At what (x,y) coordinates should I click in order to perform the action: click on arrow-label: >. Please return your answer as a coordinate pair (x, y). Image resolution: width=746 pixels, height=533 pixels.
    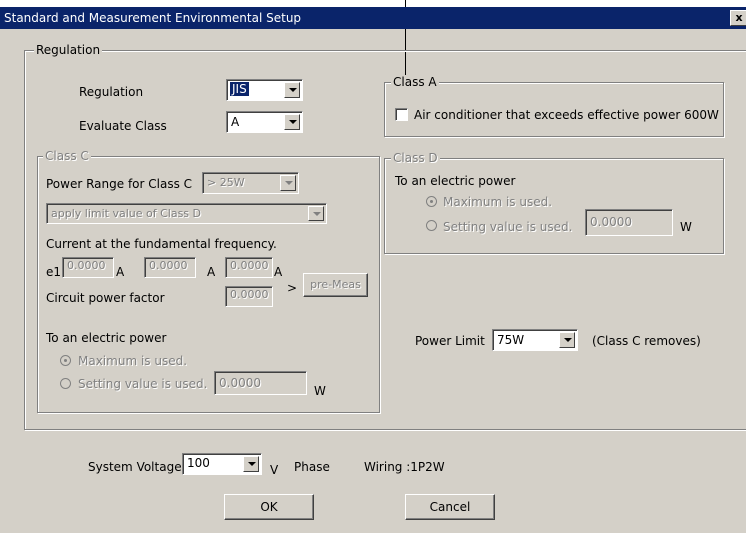
    Looking at the image, I should click on (292, 288).